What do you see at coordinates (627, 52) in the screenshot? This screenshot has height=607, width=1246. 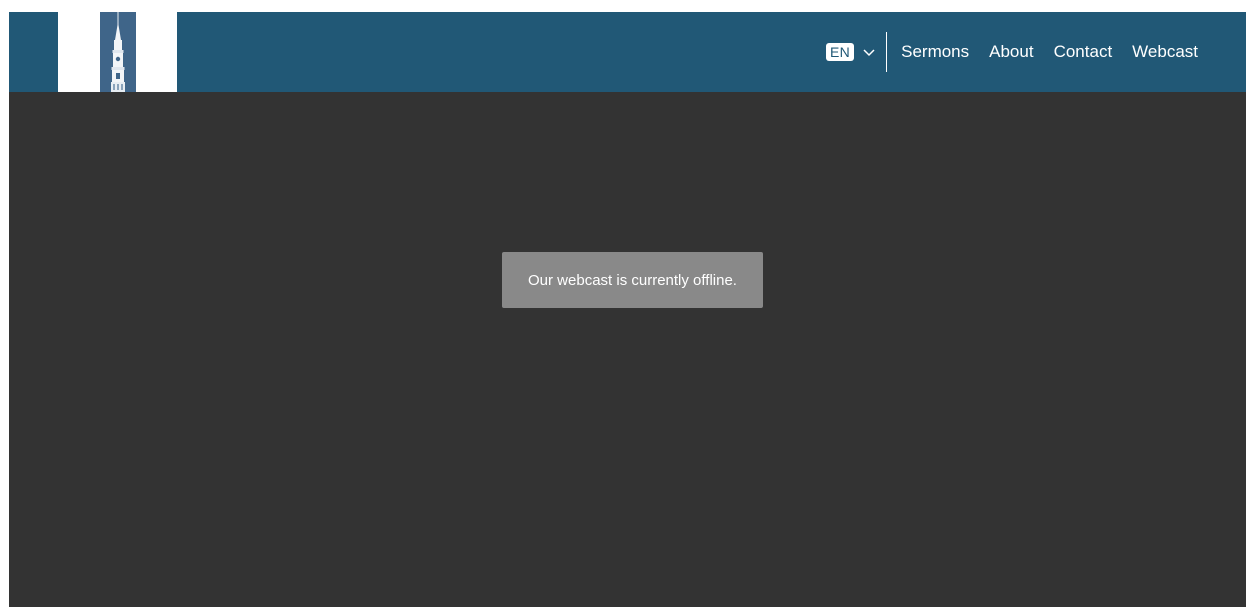 I see `site-header: EN Sermons About Contact Webcast` at bounding box center [627, 52].